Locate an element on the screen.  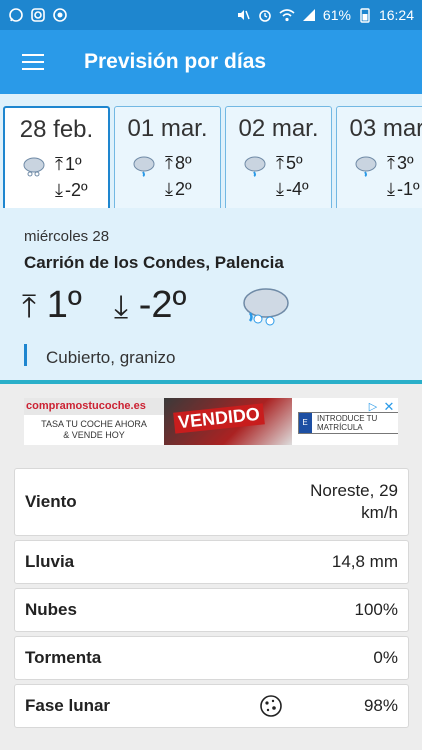
detail-row-clouds: Nubes 100% is located at coordinates (211, 610).